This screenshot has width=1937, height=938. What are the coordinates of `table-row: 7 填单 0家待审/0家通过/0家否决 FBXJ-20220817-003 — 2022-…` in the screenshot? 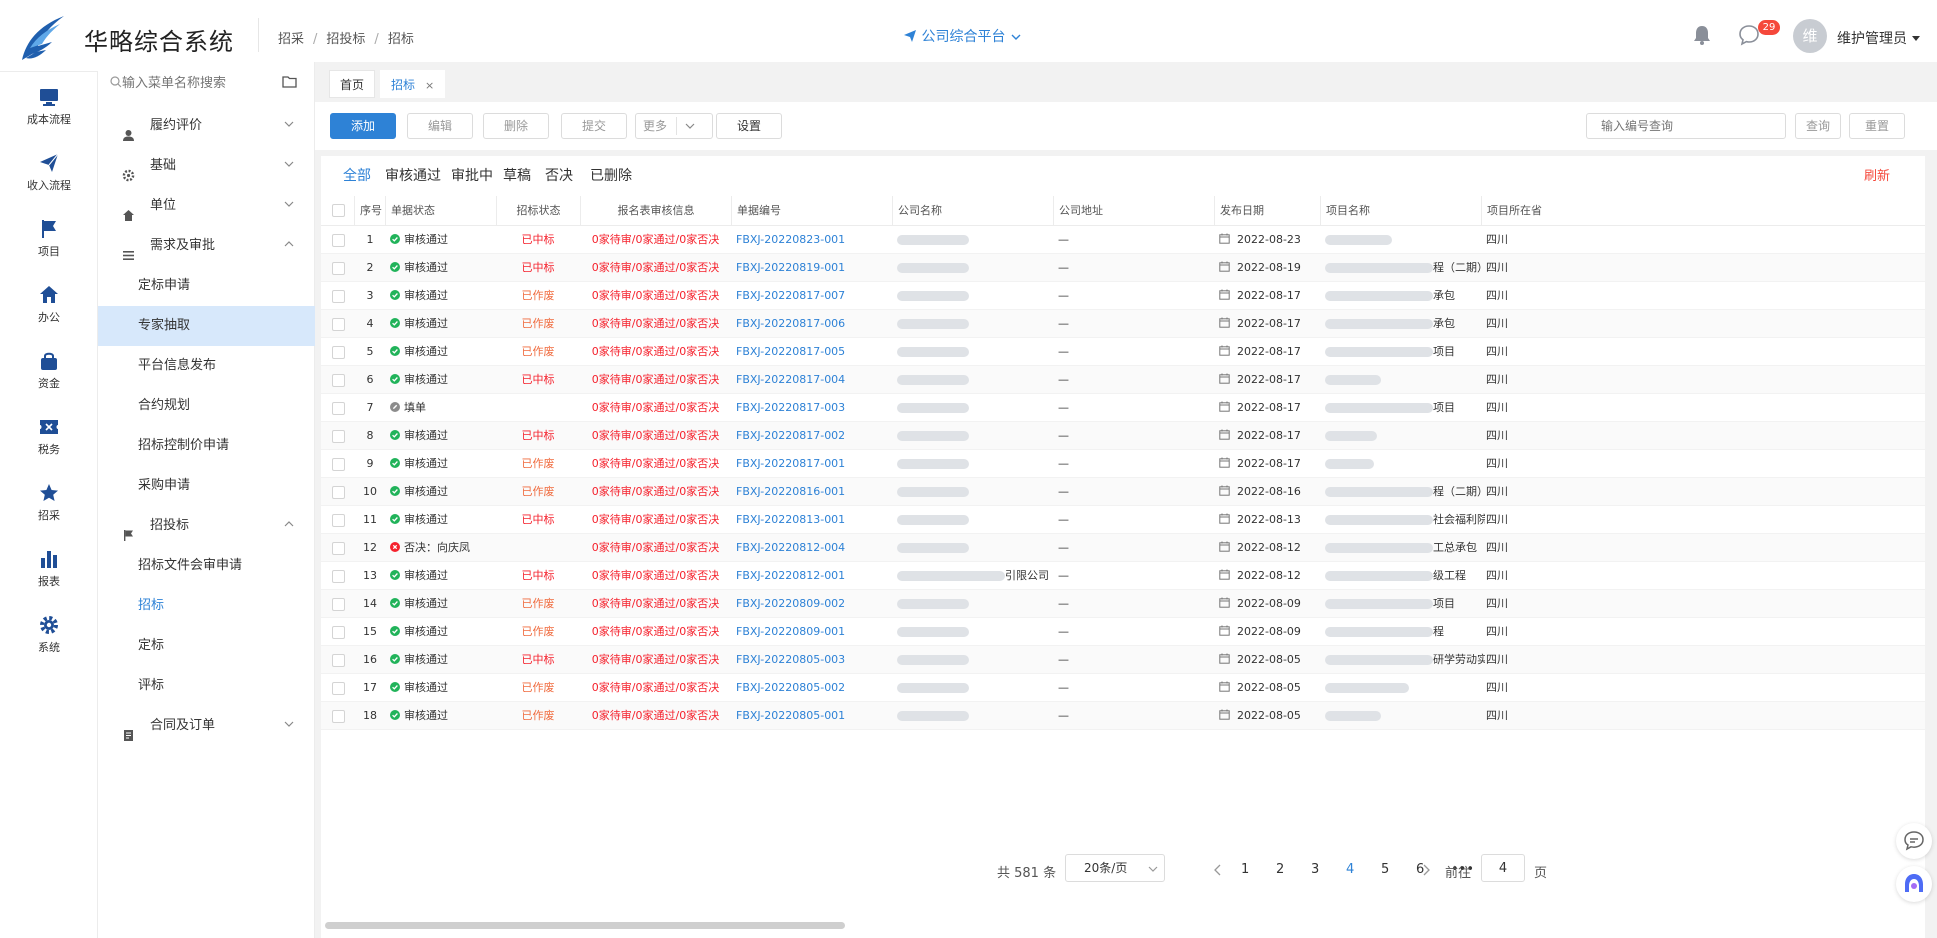 It's located at (1123, 408).